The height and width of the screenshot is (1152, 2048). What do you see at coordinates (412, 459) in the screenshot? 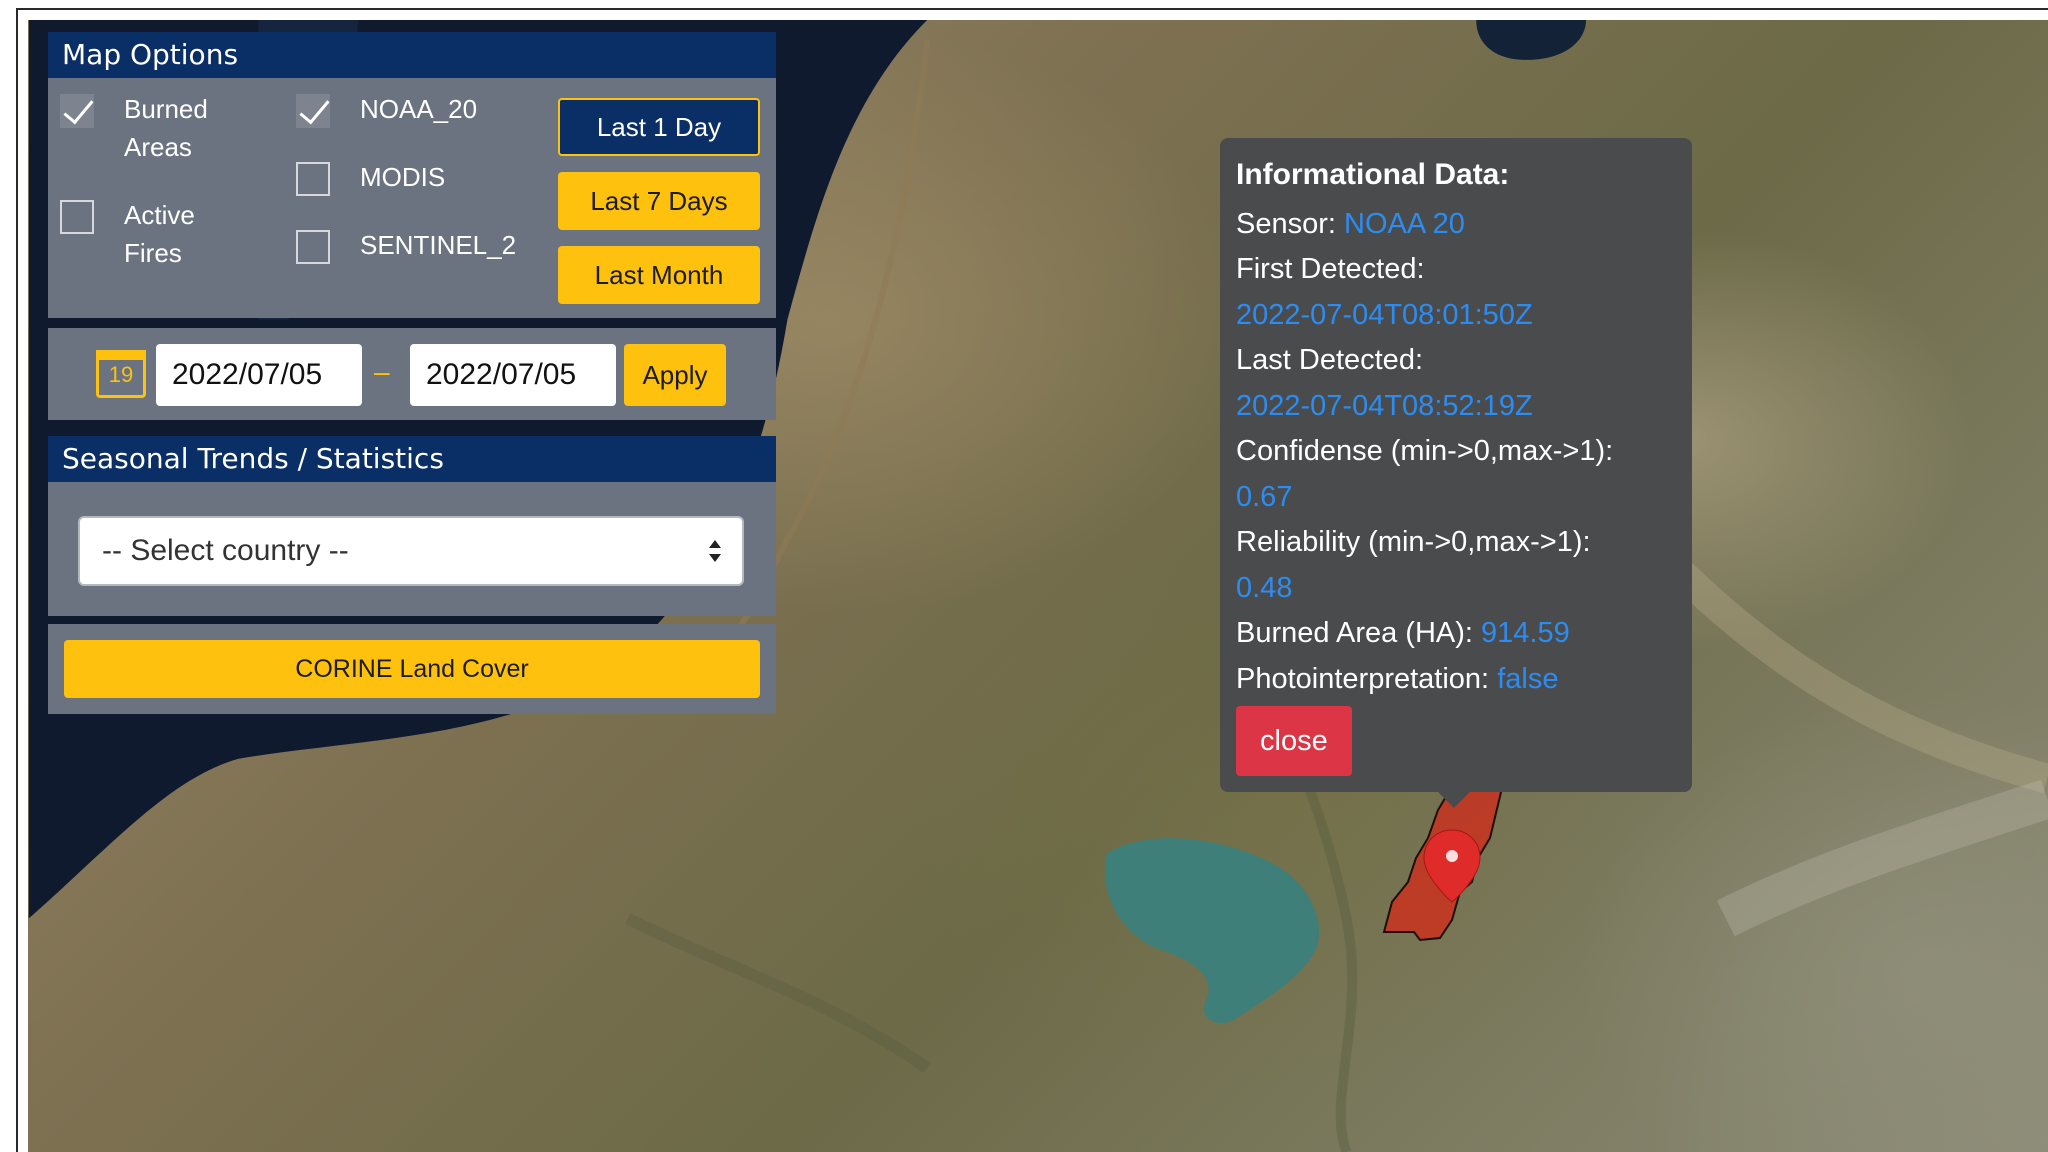
I see `seasonal-trends-title: Seasonal Trends / Statistics` at bounding box center [412, 459].